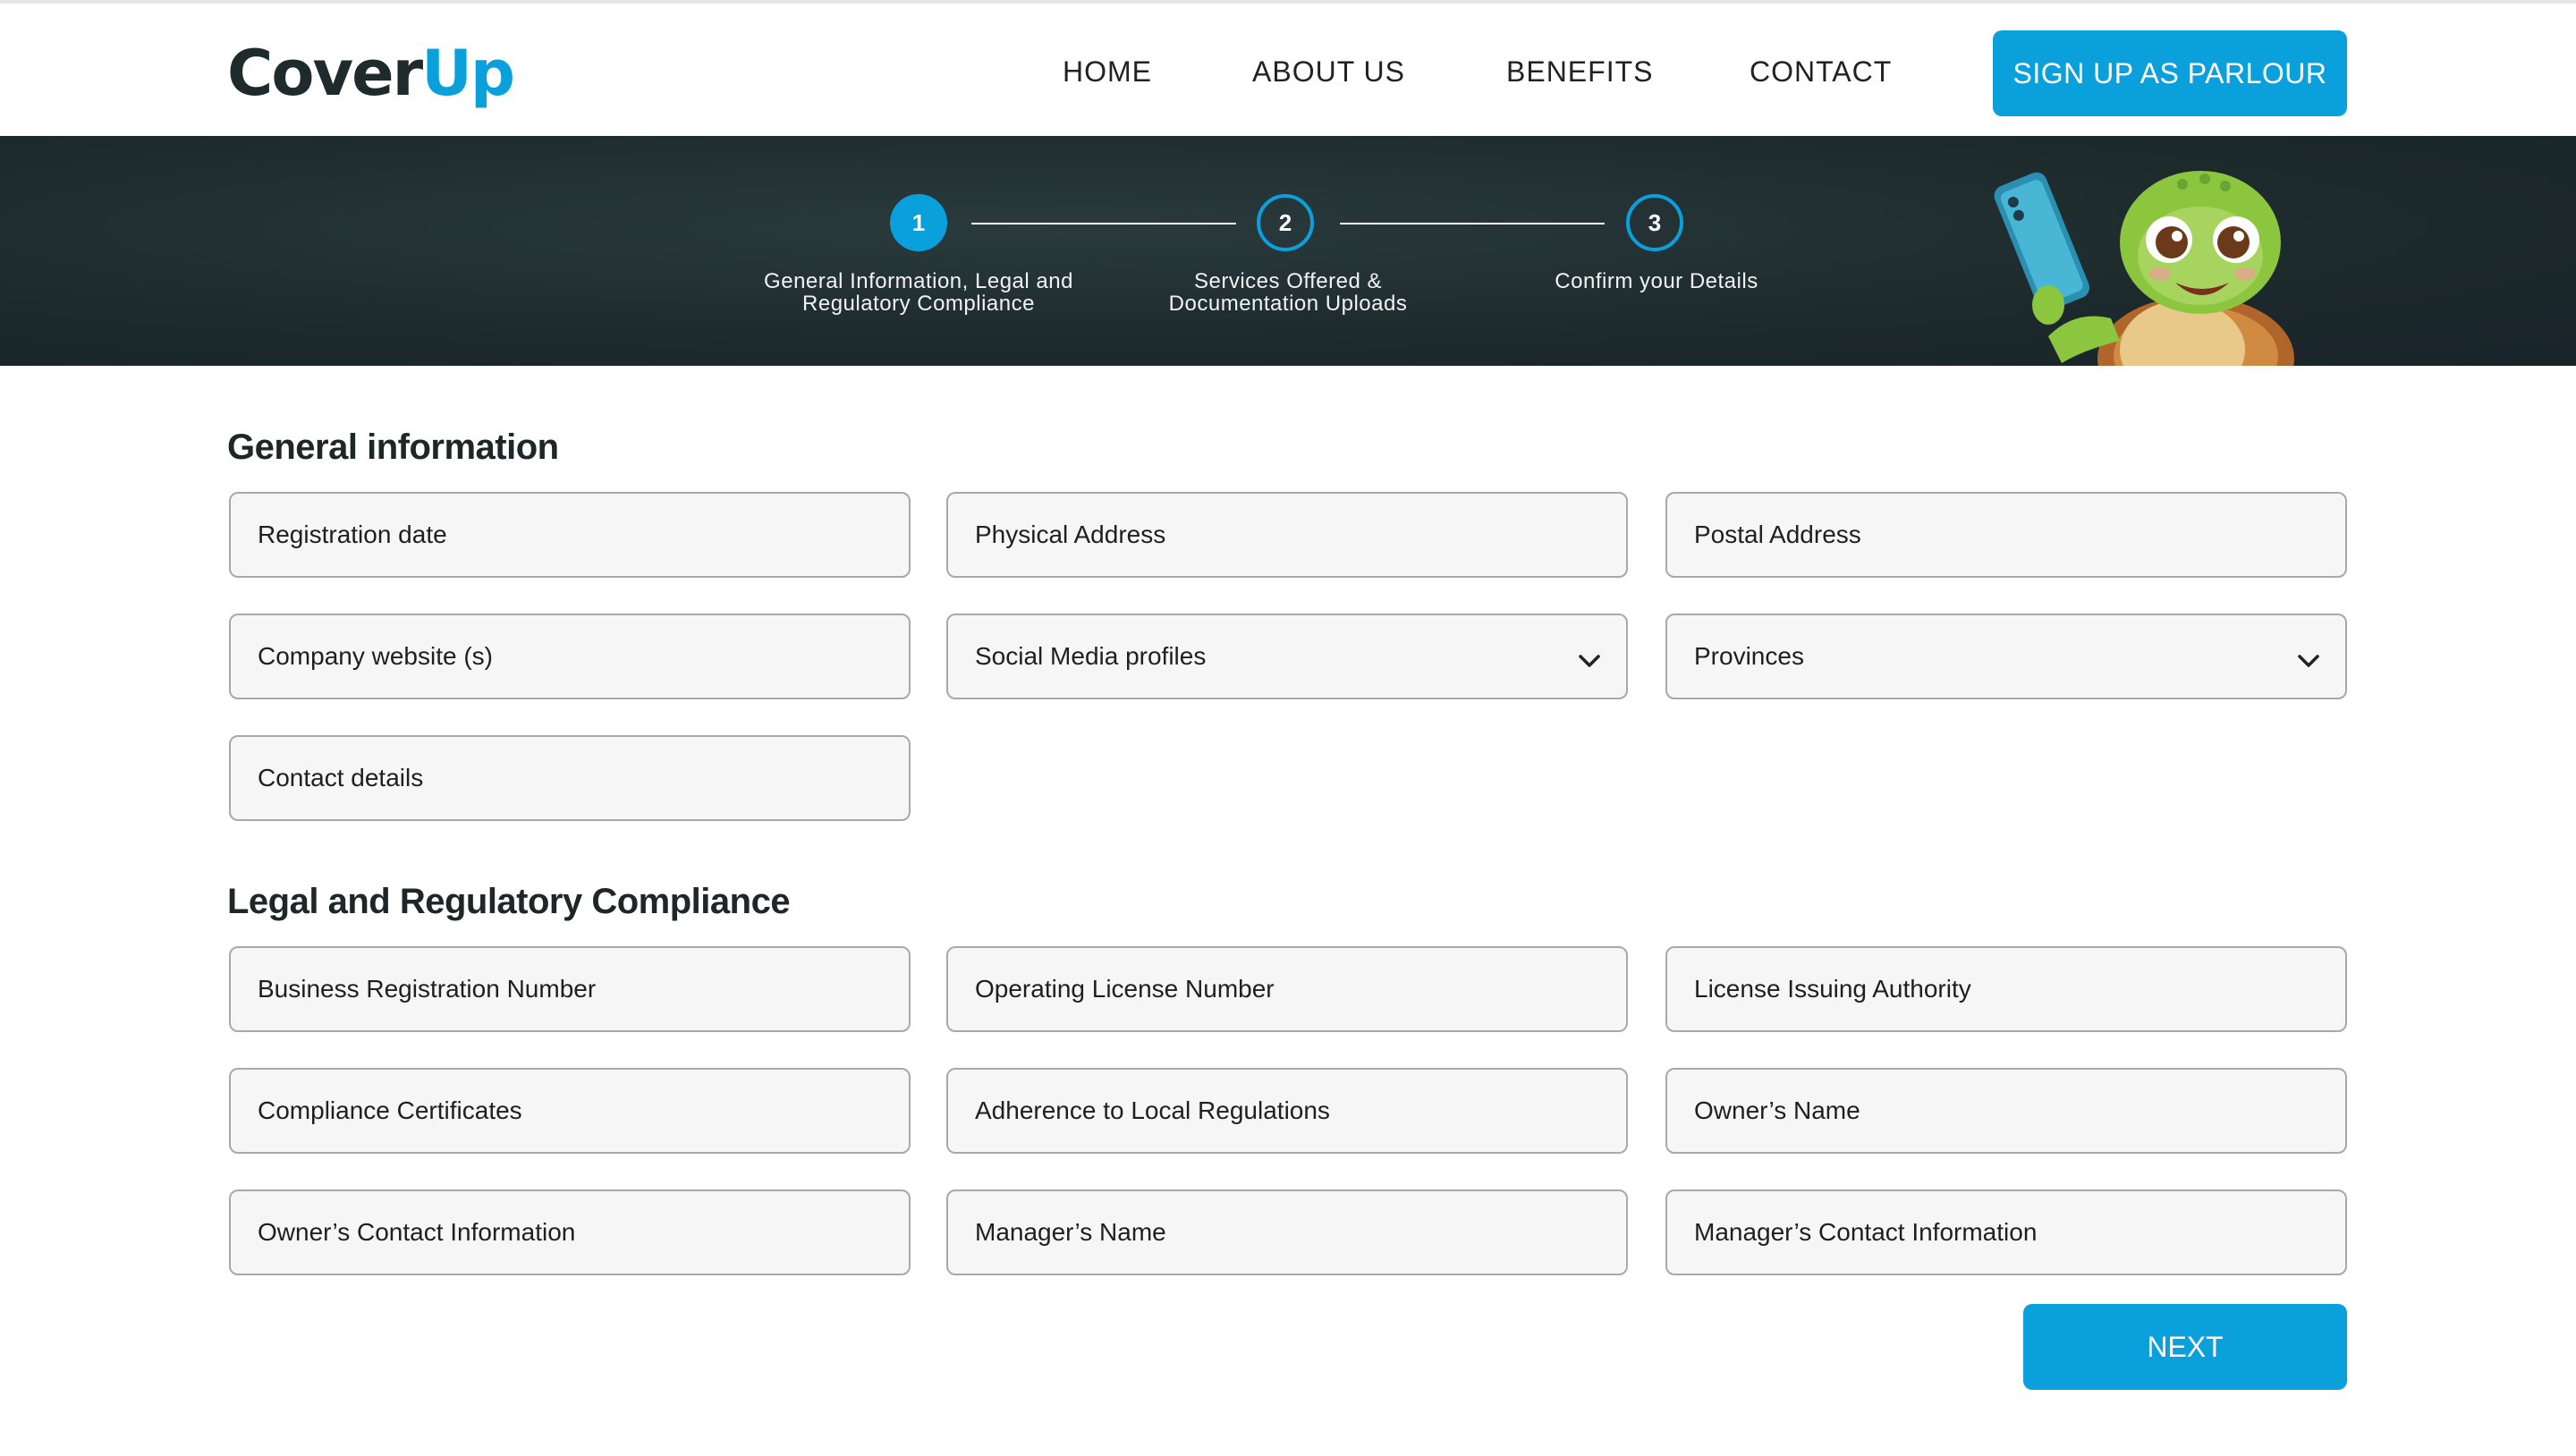  Describe the element at coordinates (2006, 656) in the screenshot. I see `provinces-dropdown: Provinces` at that location.